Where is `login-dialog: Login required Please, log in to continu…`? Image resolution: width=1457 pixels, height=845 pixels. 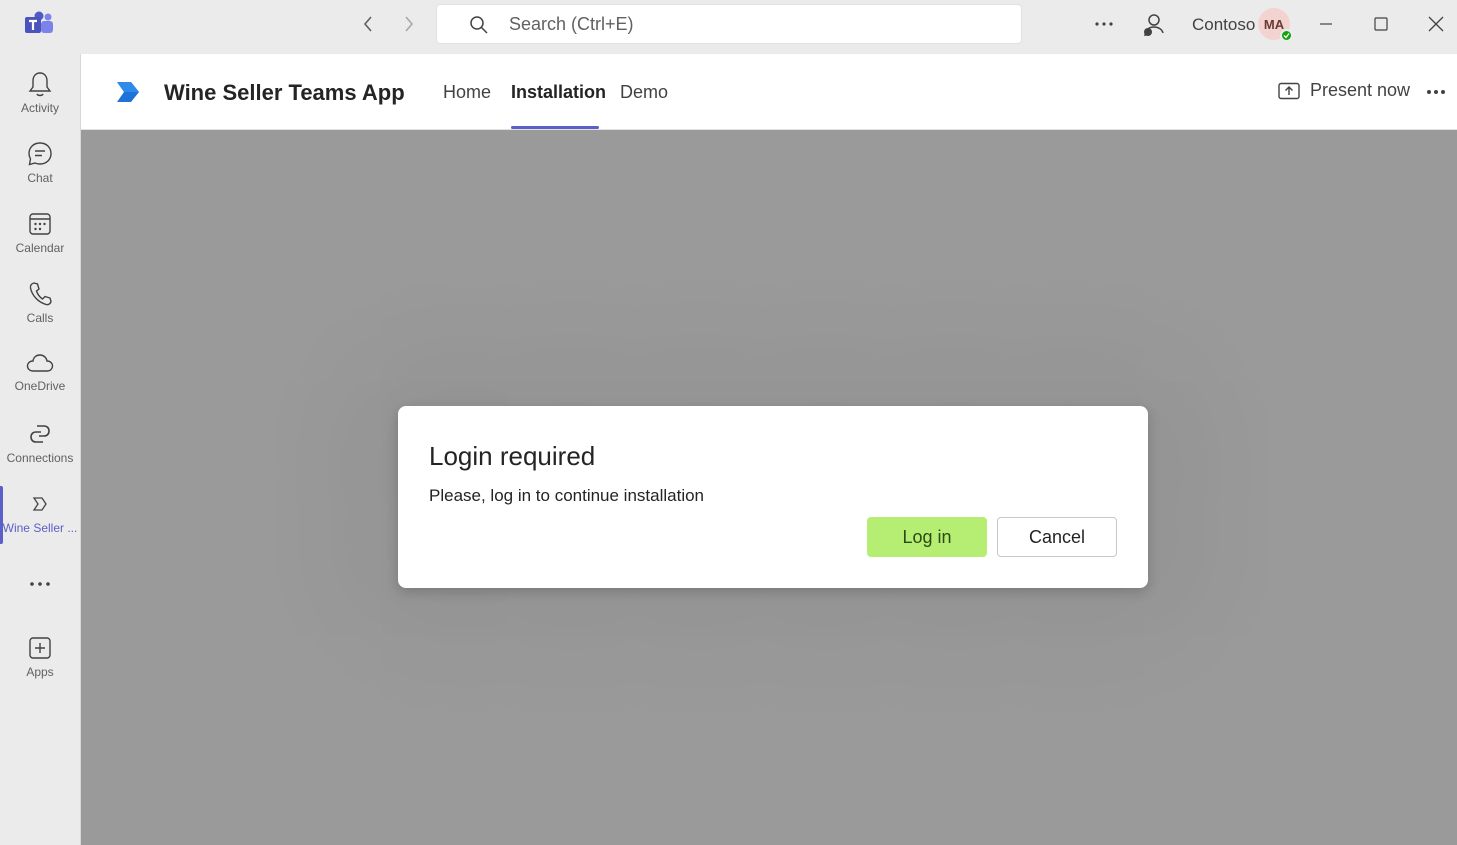
login-dialog: Login required Please, log in to continu… is located at coordinates (773, 497).